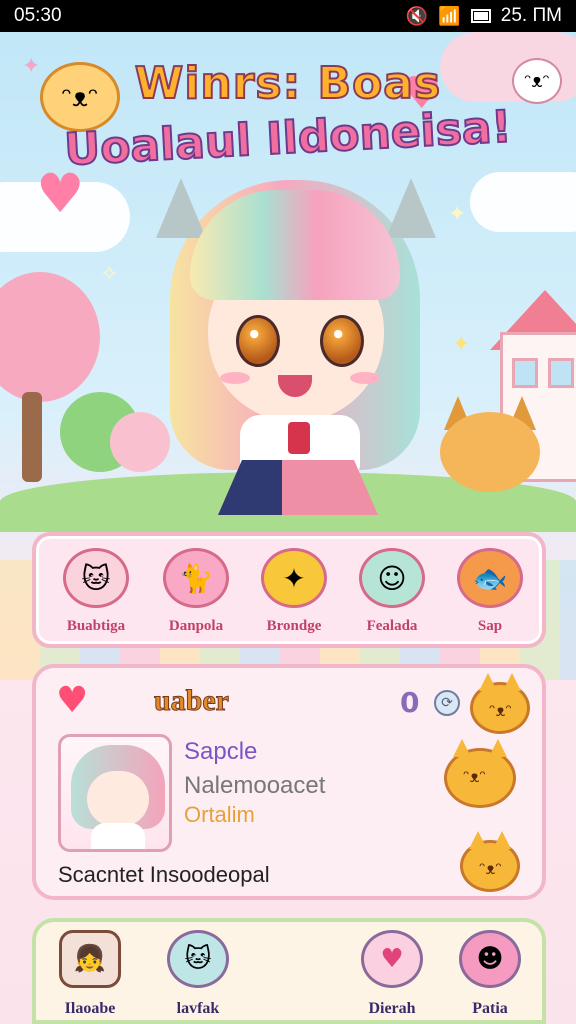 This screenshot has width=576, height=1024. I want to click on character-skirt, so click(298, 487).